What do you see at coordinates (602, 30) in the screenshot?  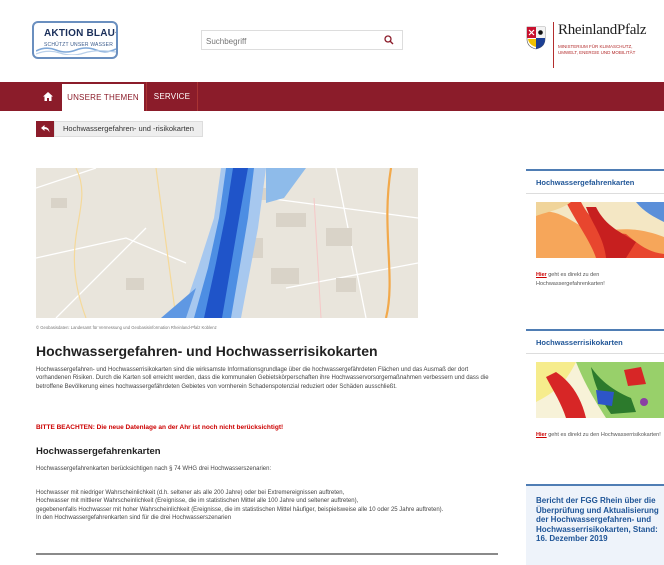 I see `rlp-name: RheinlandPfalz` at bounding box center [602, 30].